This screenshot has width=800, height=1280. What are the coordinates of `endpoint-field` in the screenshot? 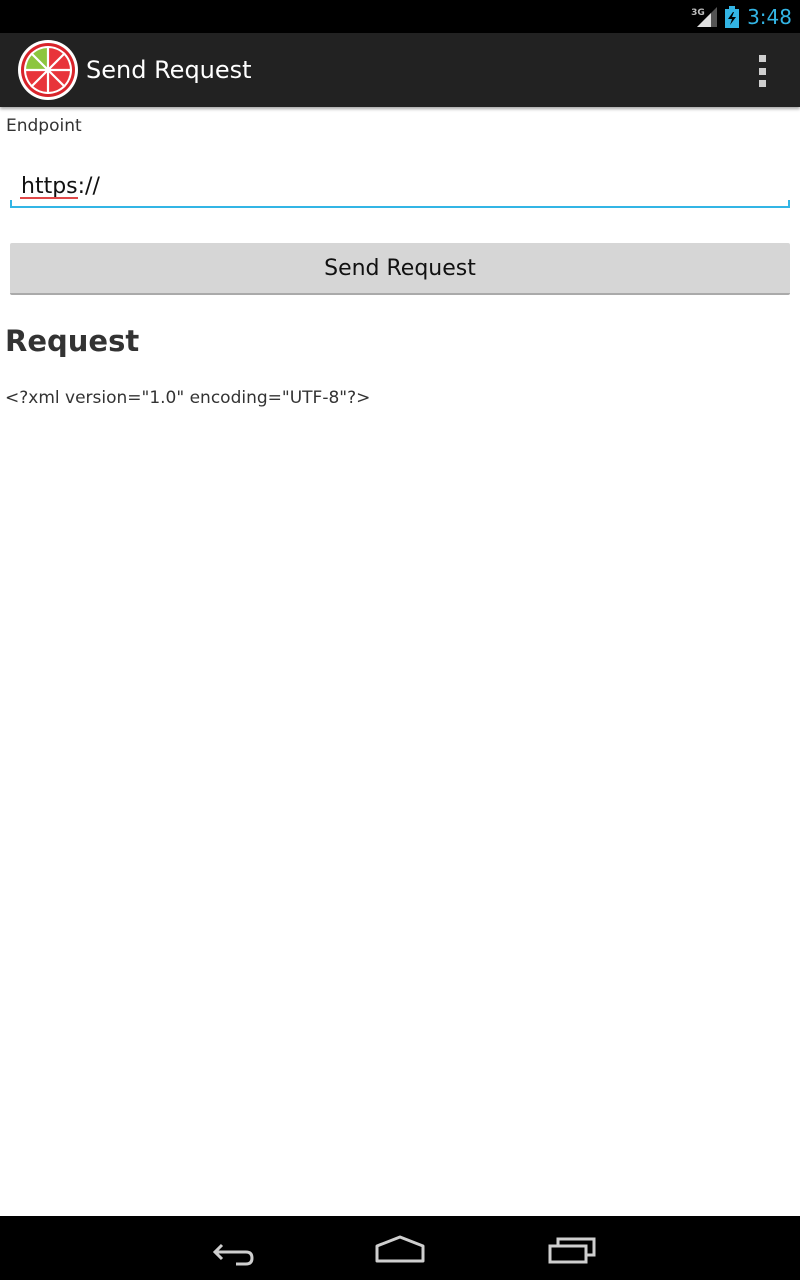 It's located at (400, 187).